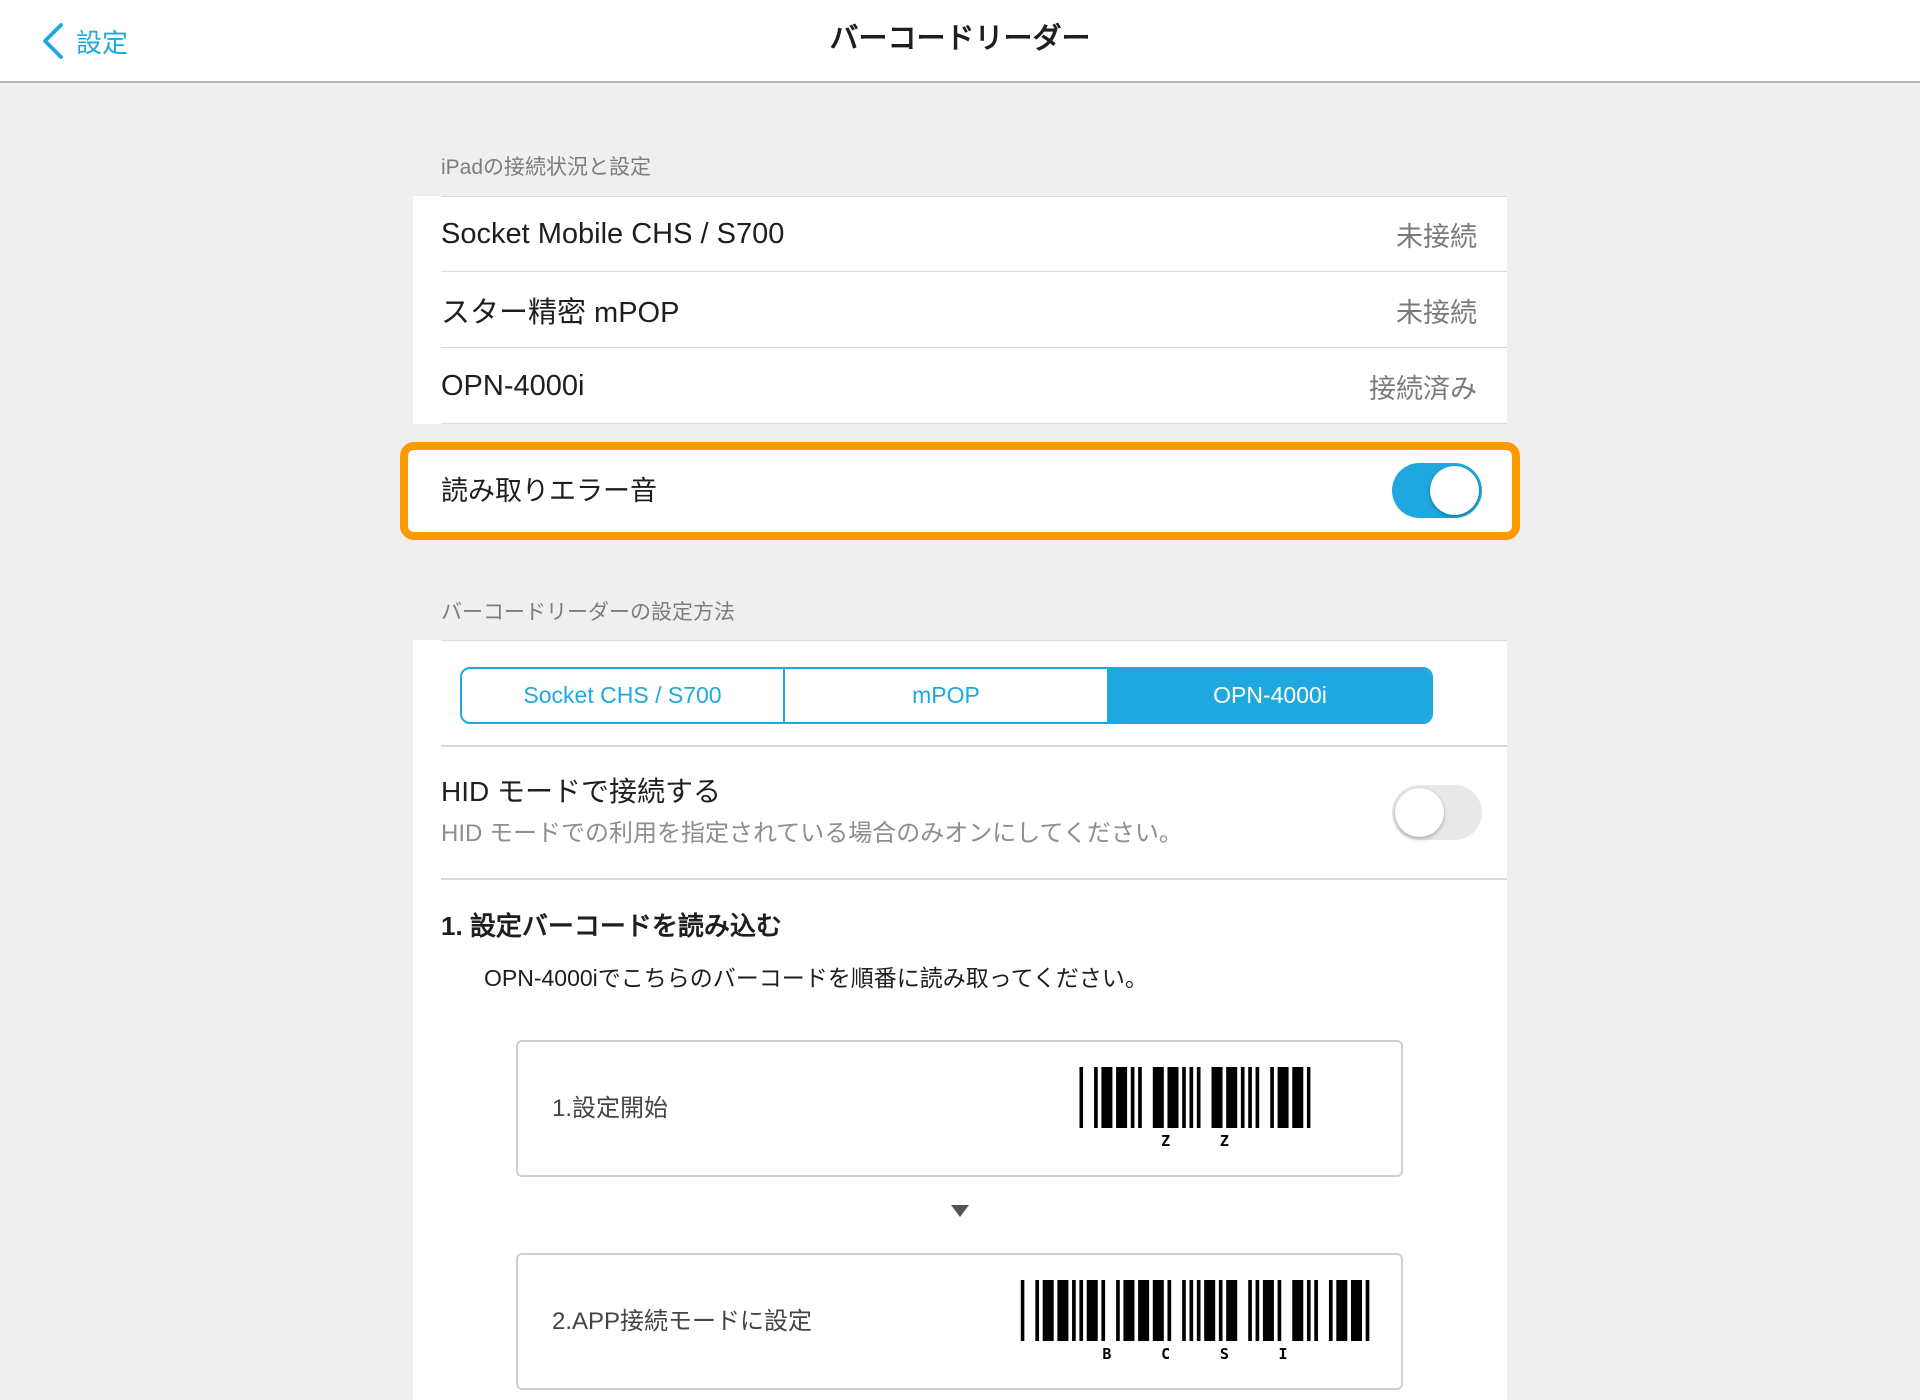 Image resolution: width=1920 pixels, height=1400 pixels. I want to click on barcode-char: C, so click(1165, 1354).